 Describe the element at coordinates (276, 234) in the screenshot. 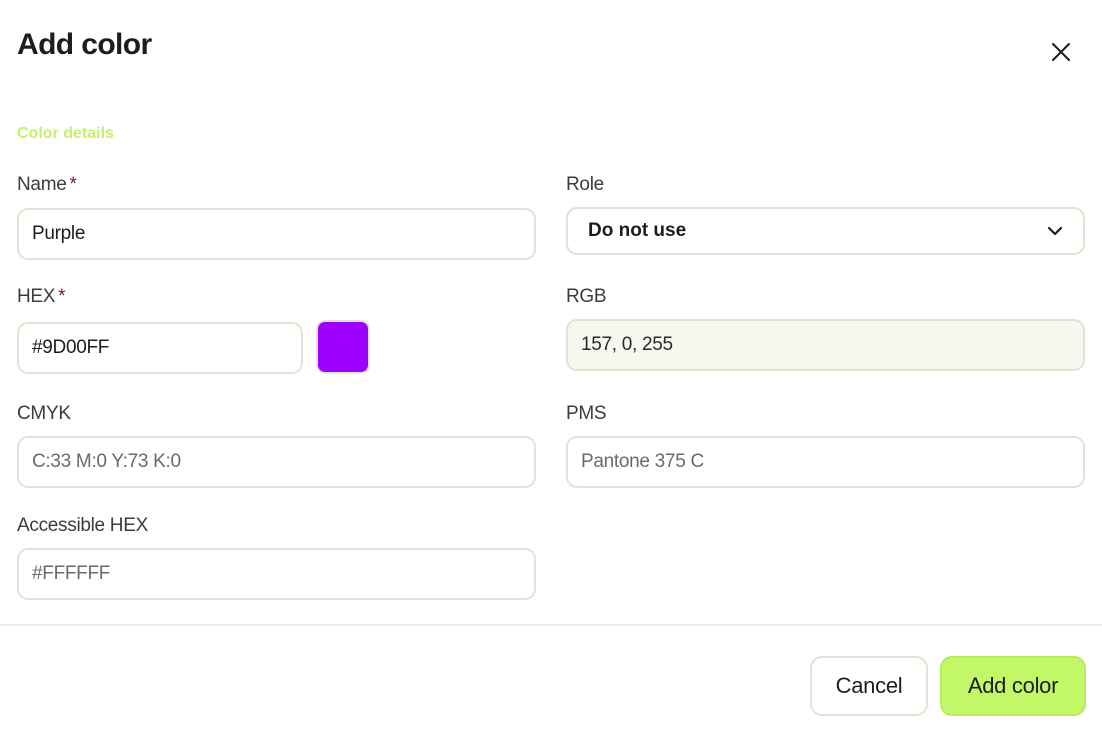

I see `name-input: Purple` at that location.